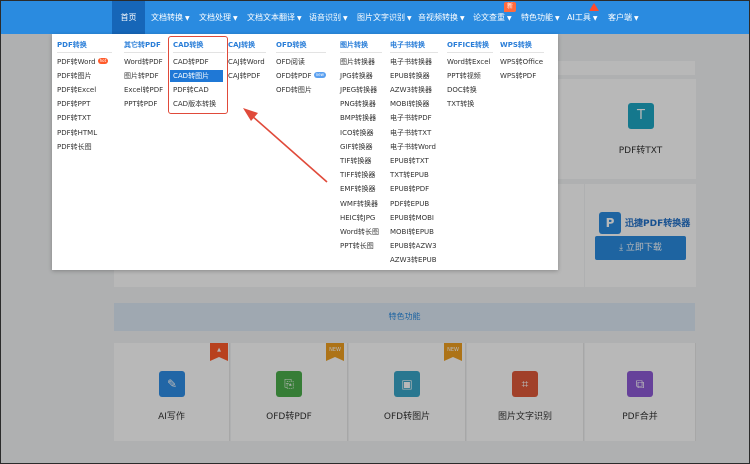 This screenshot has width=750, height=464. What do you see at coordinates (412, 218) in the screenshot?
I see `dropdown-menu-item: EPUB转MOBI` at bounding box center [412, 218].